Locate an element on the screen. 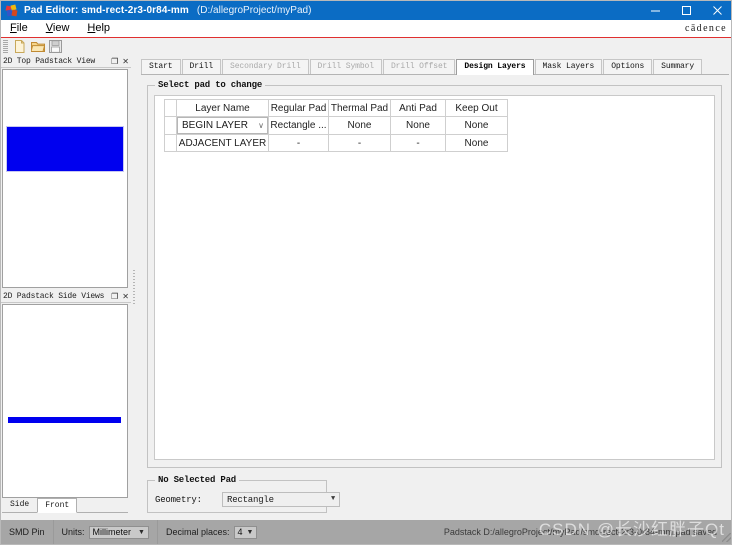 Image resolution: width=732 pixels, height=545 pixels. panel-side-header: 2D Padstack Side Views ❐ ✕ is located at coordinates (66, 296).